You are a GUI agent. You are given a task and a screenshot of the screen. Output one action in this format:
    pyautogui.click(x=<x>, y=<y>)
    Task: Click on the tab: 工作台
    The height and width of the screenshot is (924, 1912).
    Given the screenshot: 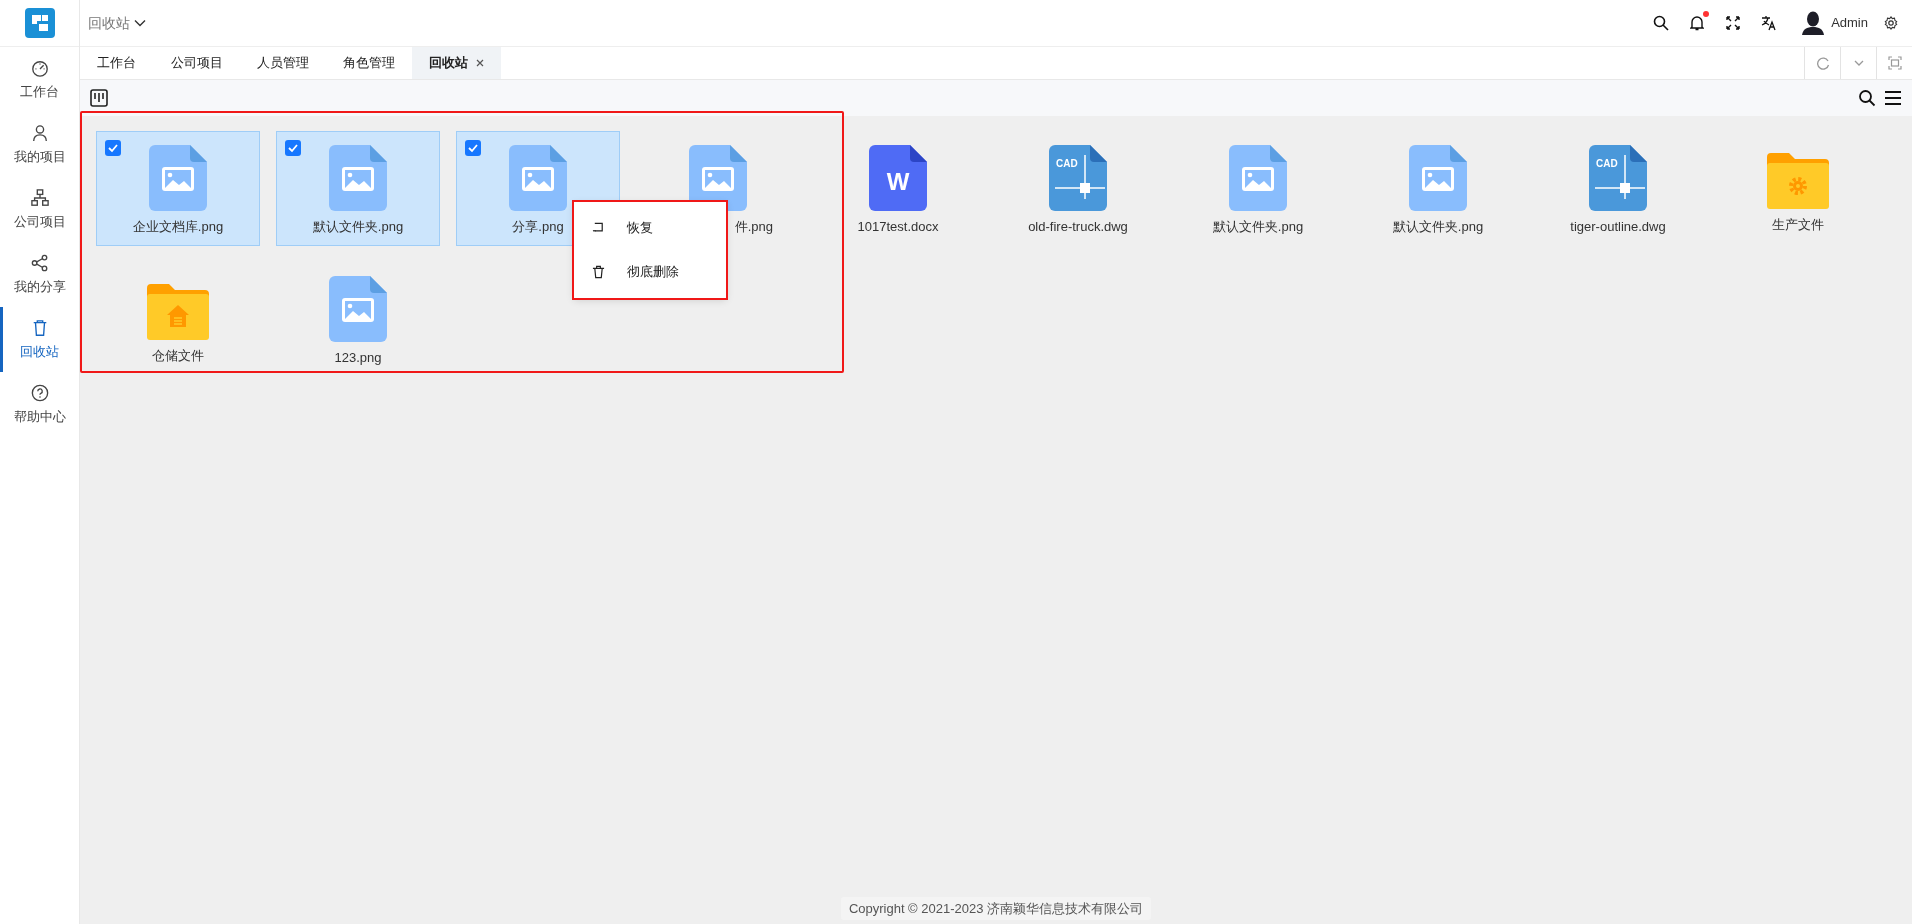 What is the action you would take?
    pyautogui.click(x=117, y=63)
    